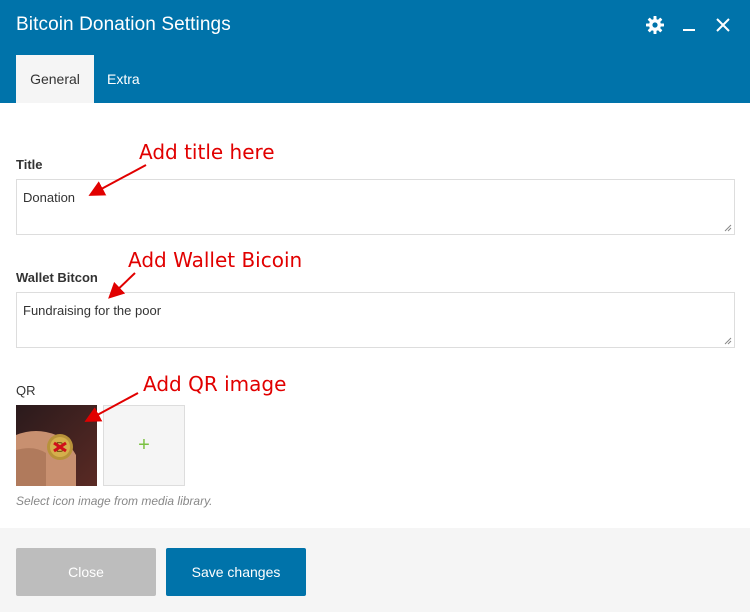  I want to click on tab-extra: Extra, so click(123, 79).